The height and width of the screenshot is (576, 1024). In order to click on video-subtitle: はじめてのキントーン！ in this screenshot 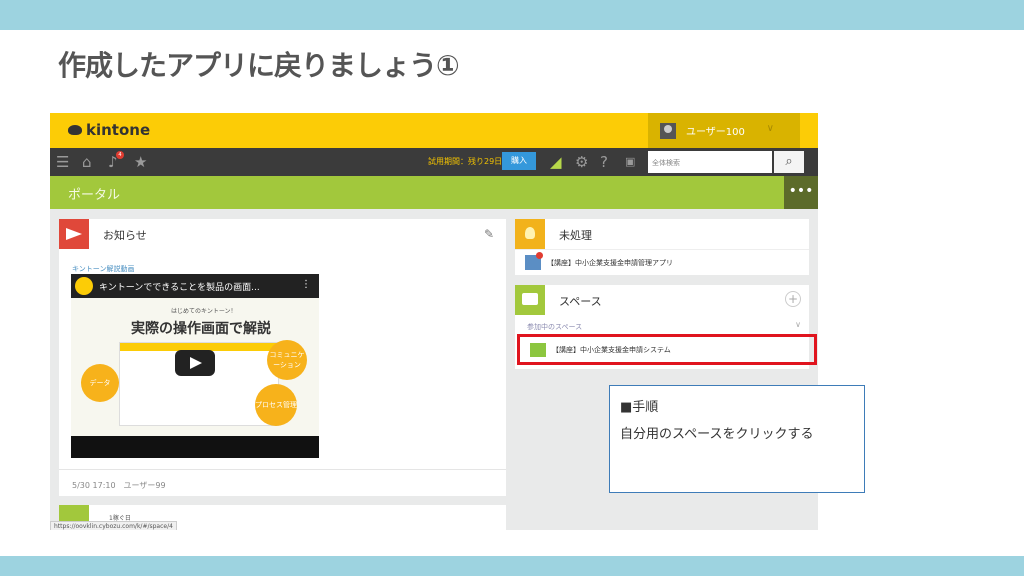, I will do `click(204, 311)`.